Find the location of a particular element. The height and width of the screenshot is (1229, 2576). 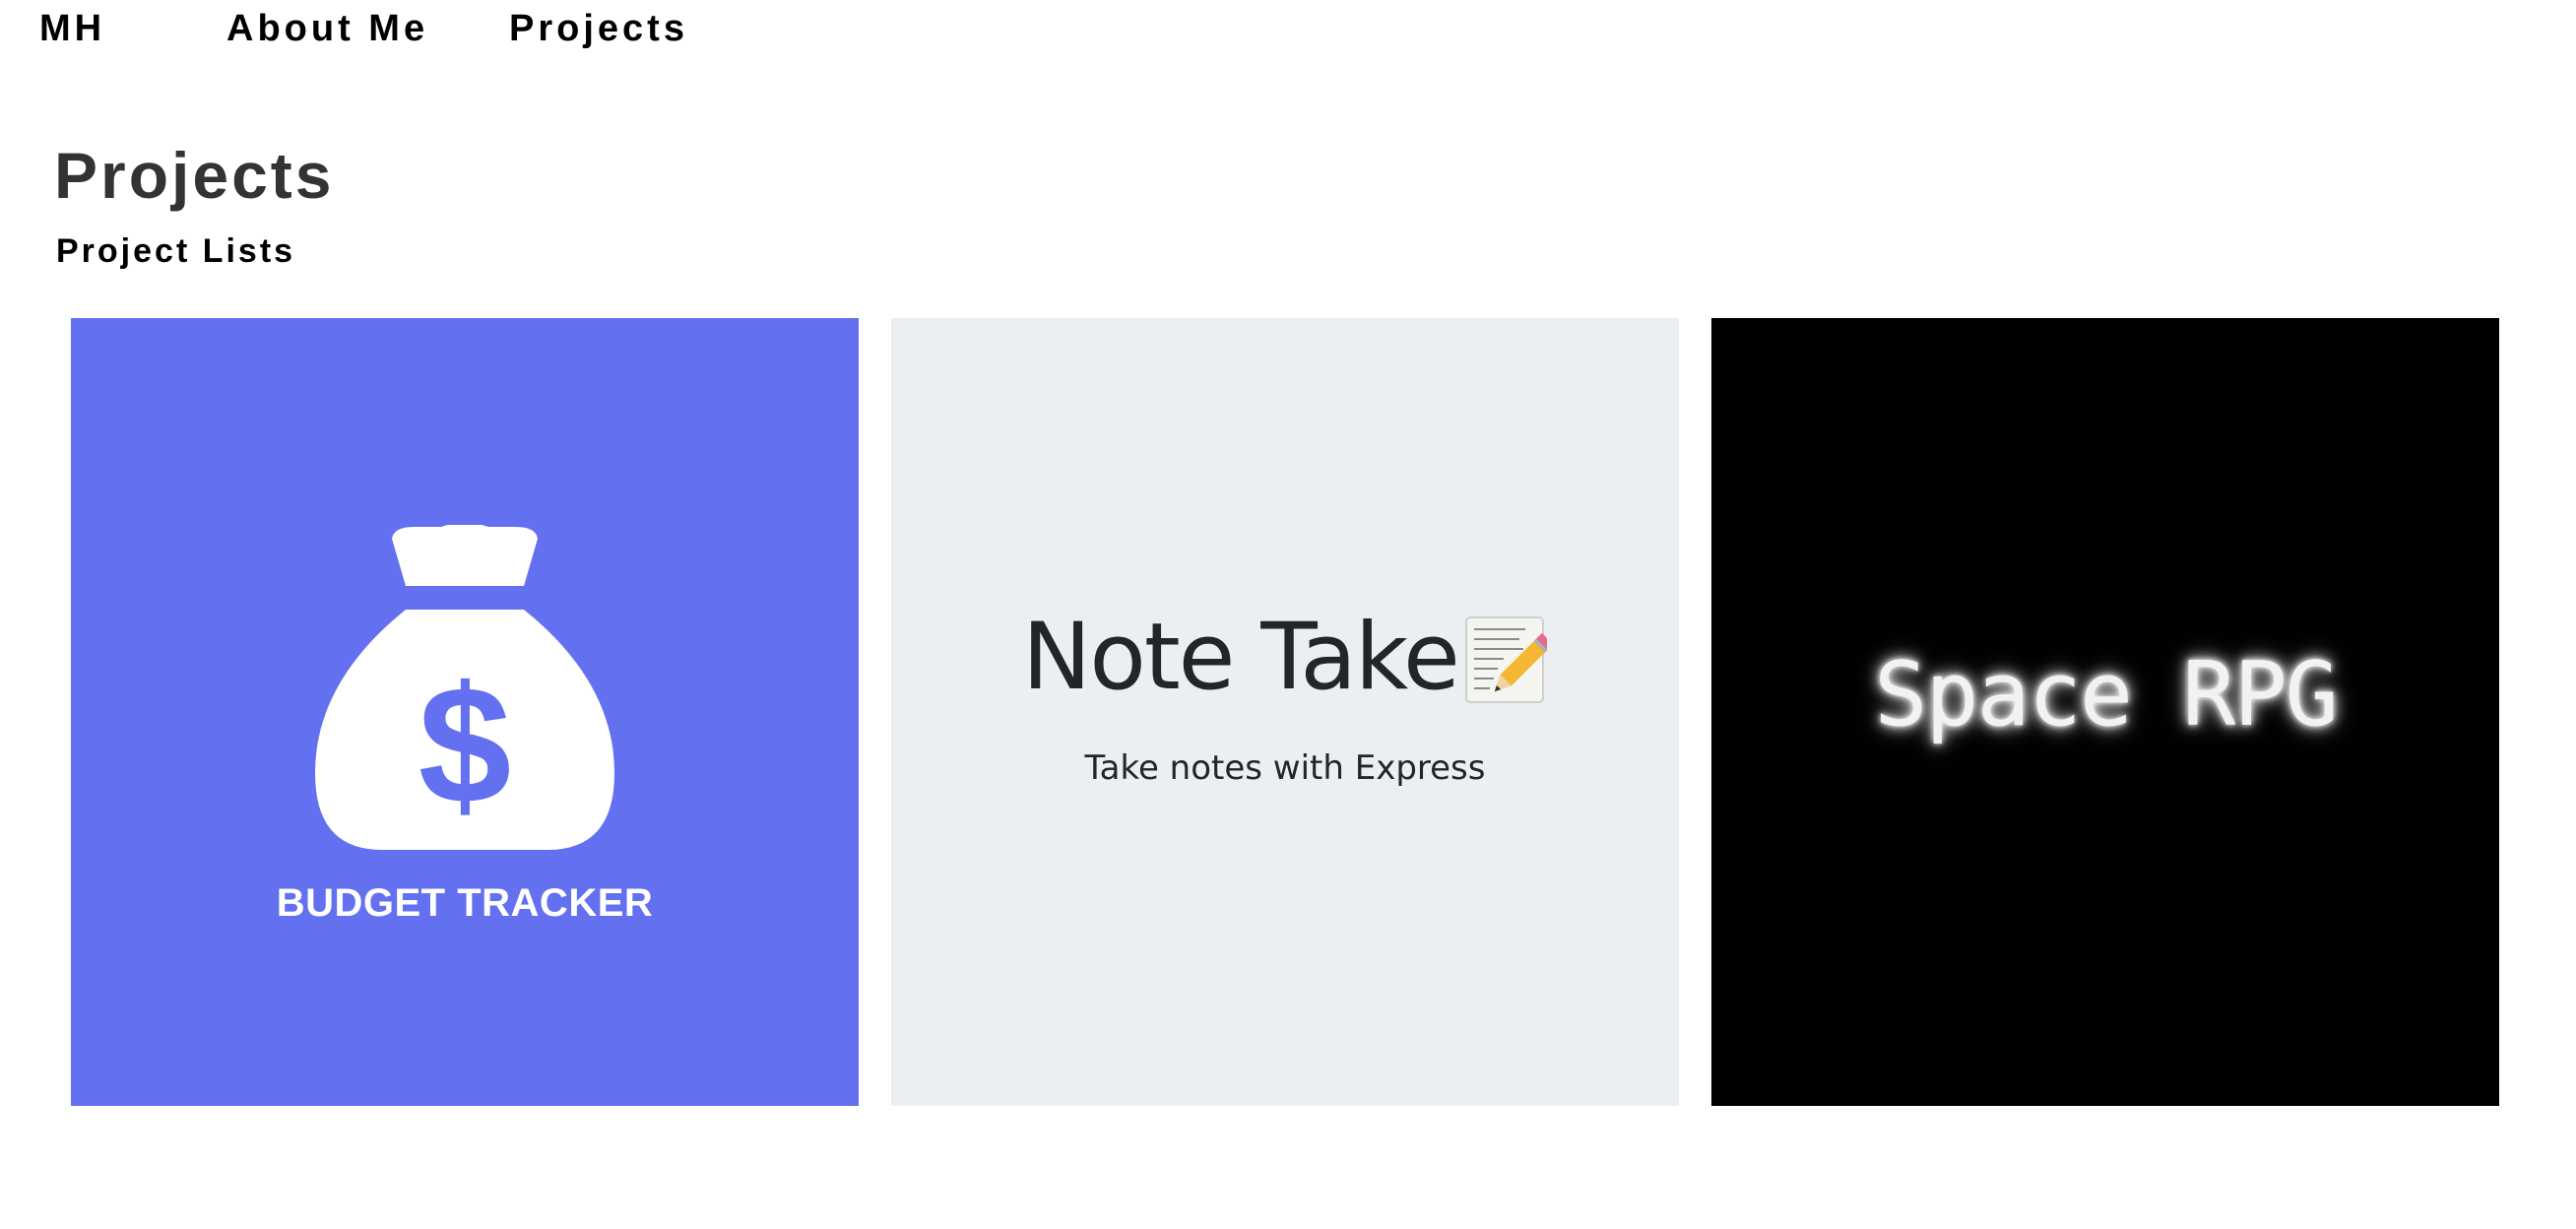

note-taker-title: Note Taker is located at coordinates (1259, 658).